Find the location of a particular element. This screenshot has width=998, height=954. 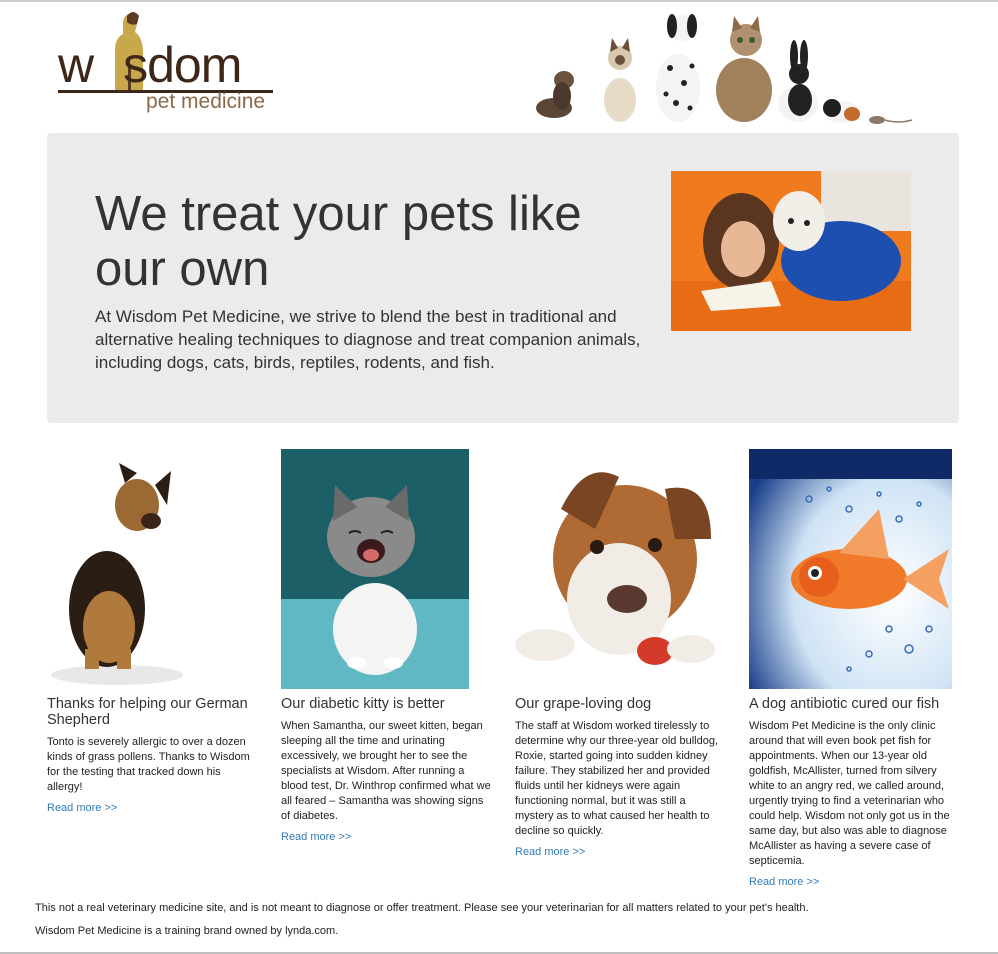

goldfish-photo is located at coordinates (850, 569).